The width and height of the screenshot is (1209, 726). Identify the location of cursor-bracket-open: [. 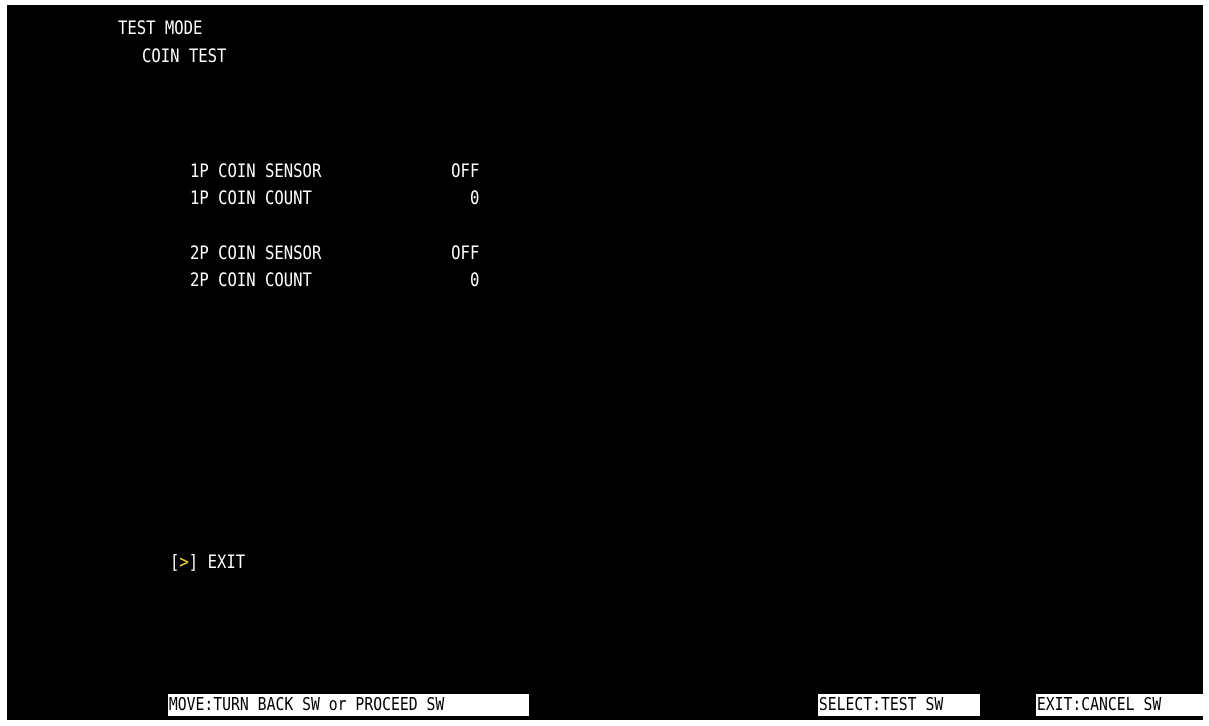
(175, 562).